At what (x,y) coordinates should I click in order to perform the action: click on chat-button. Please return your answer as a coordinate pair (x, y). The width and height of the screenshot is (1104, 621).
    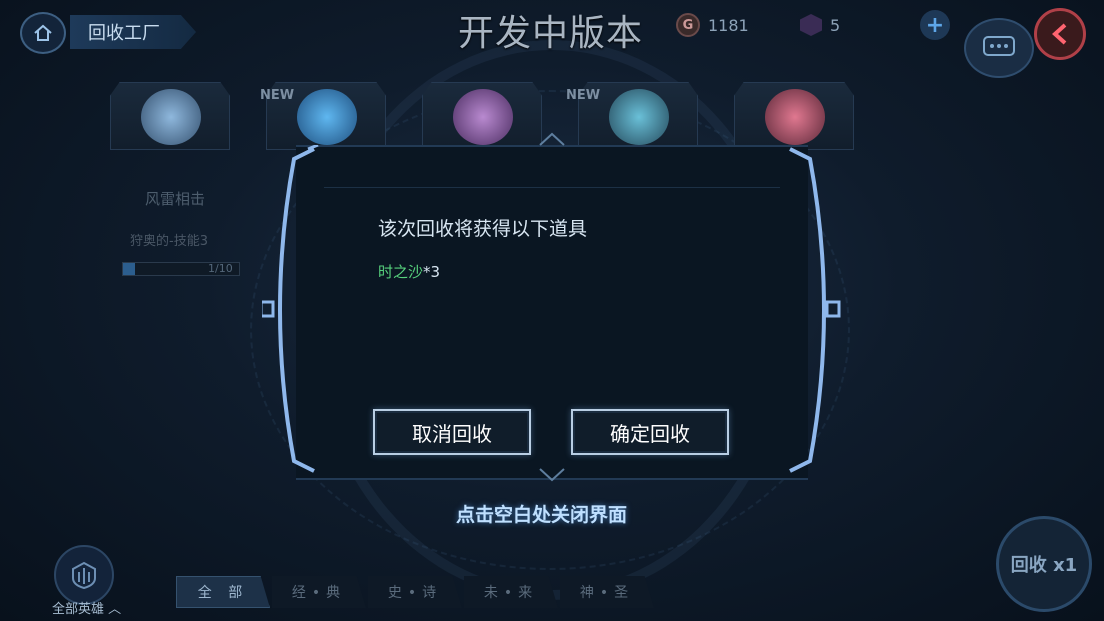
    Looking at the image, I should click on (999, 48).